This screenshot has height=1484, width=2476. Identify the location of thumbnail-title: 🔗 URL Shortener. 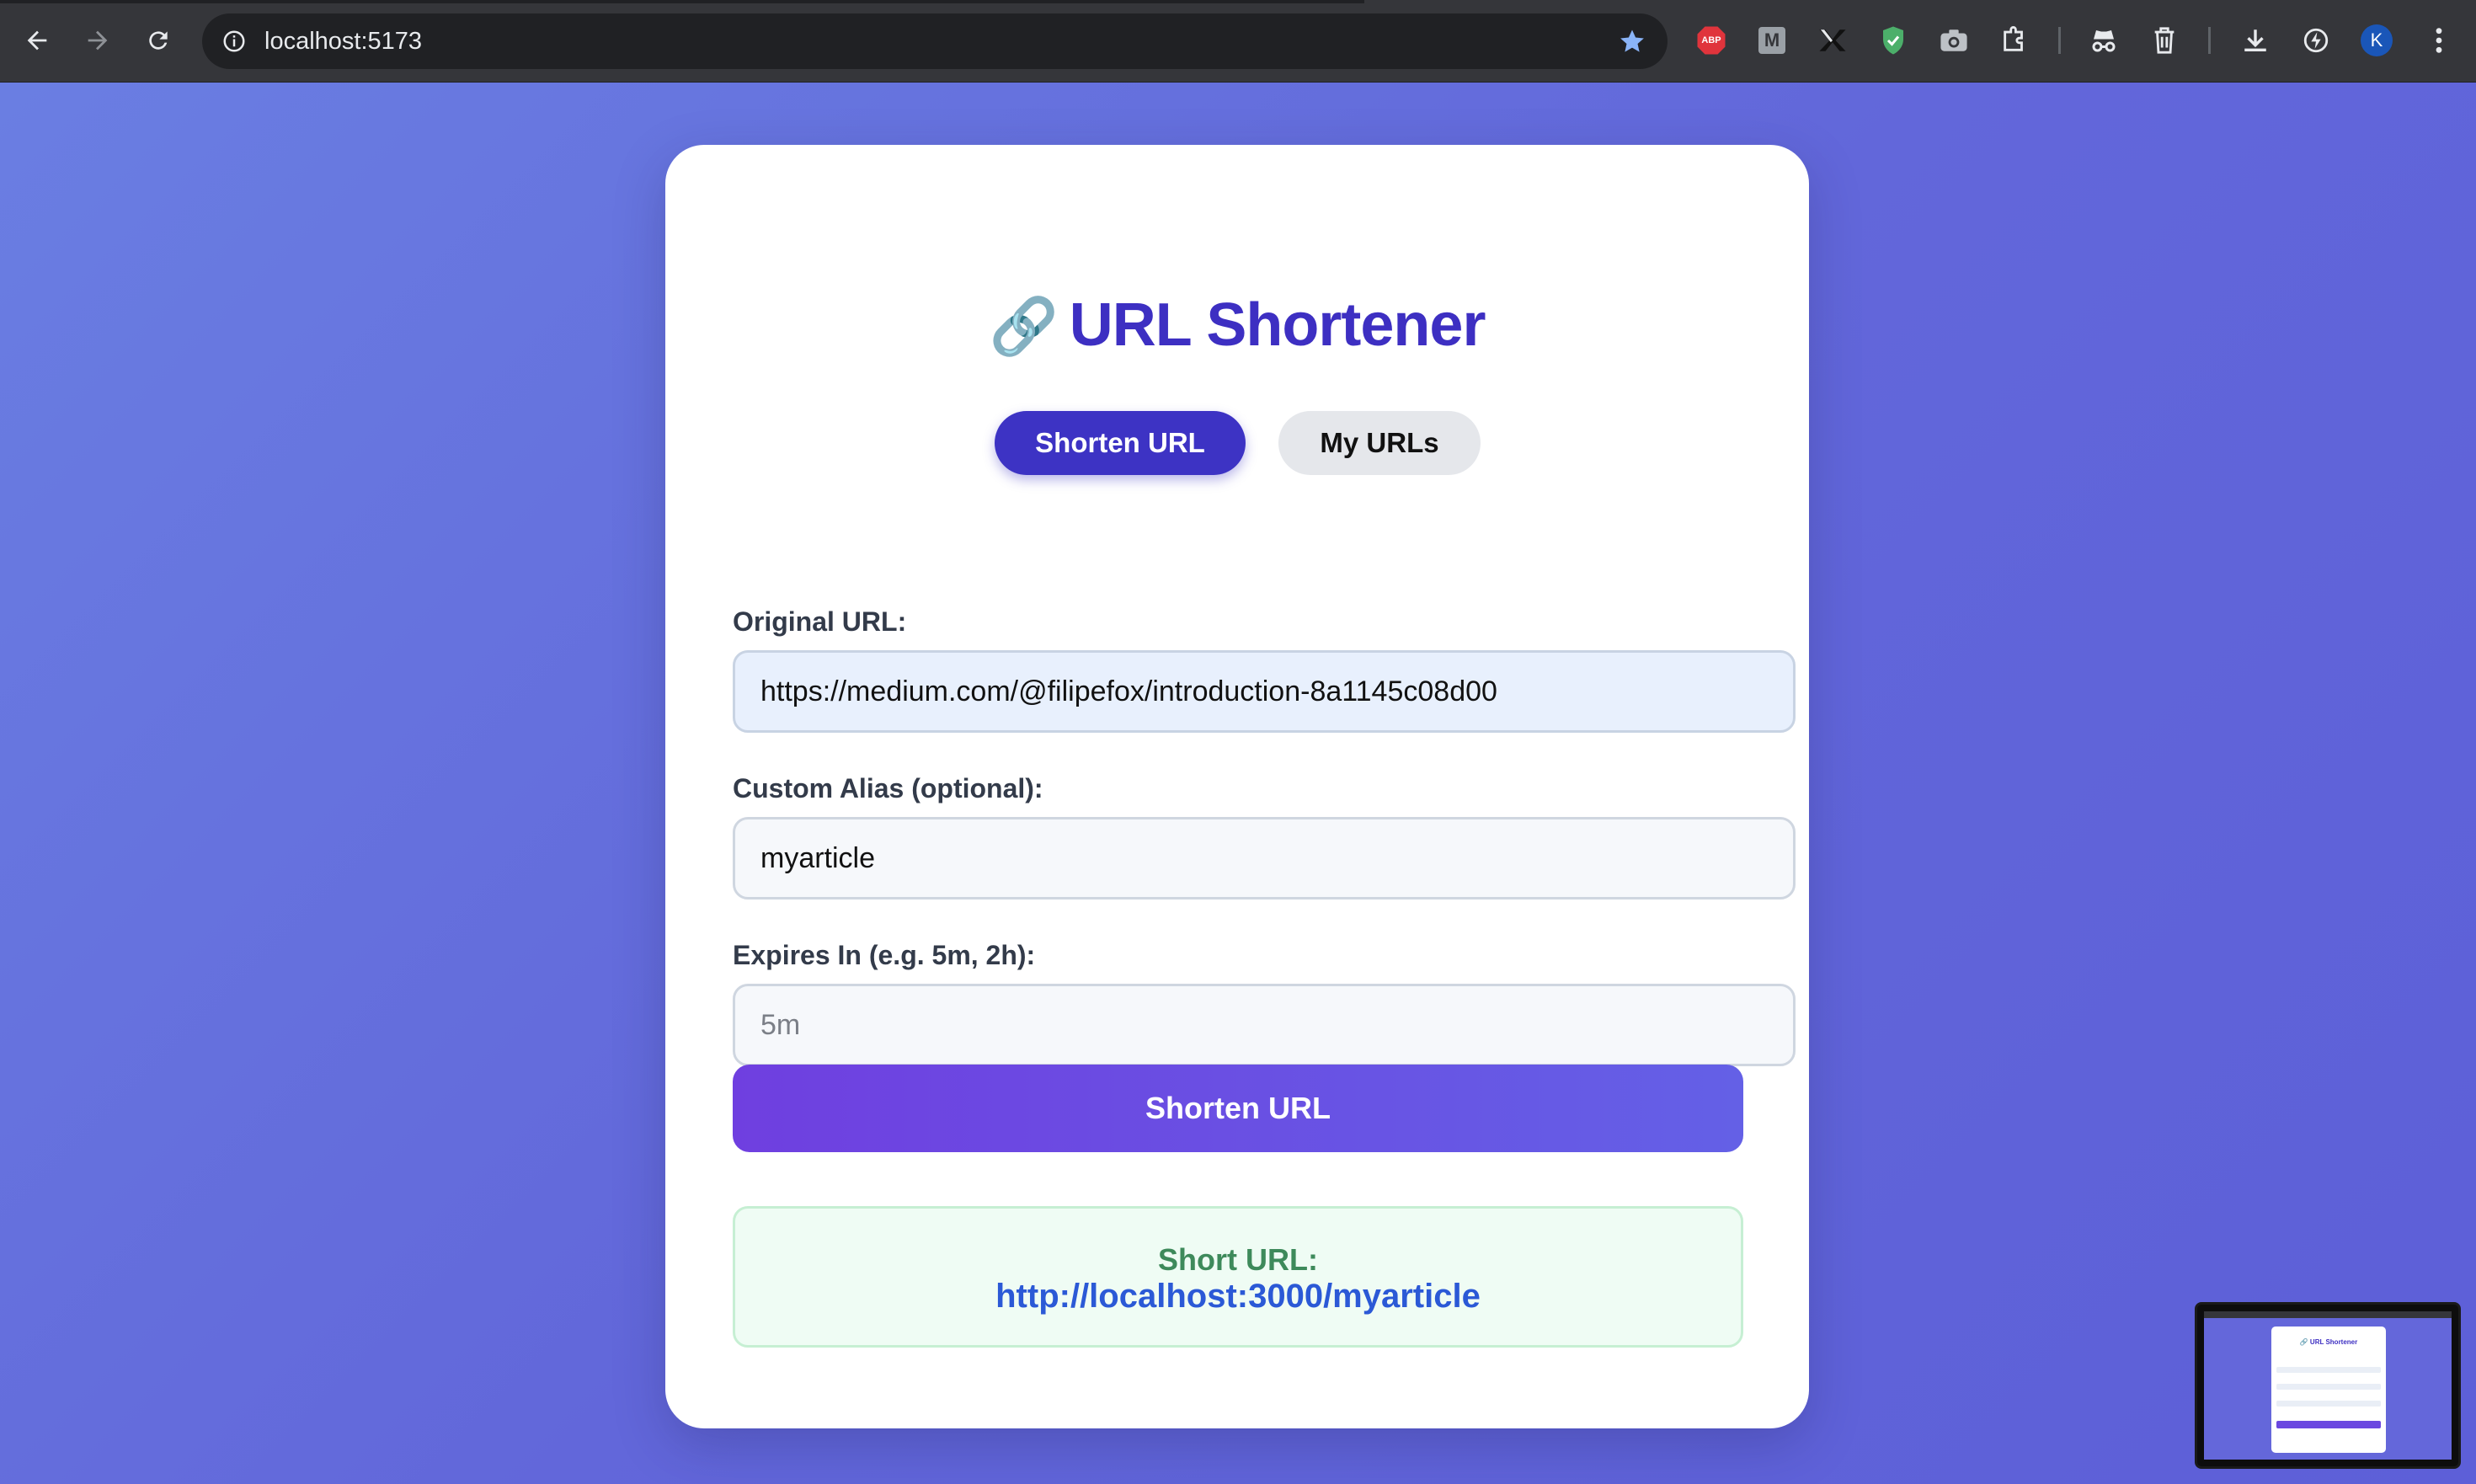
(2328, 1342).